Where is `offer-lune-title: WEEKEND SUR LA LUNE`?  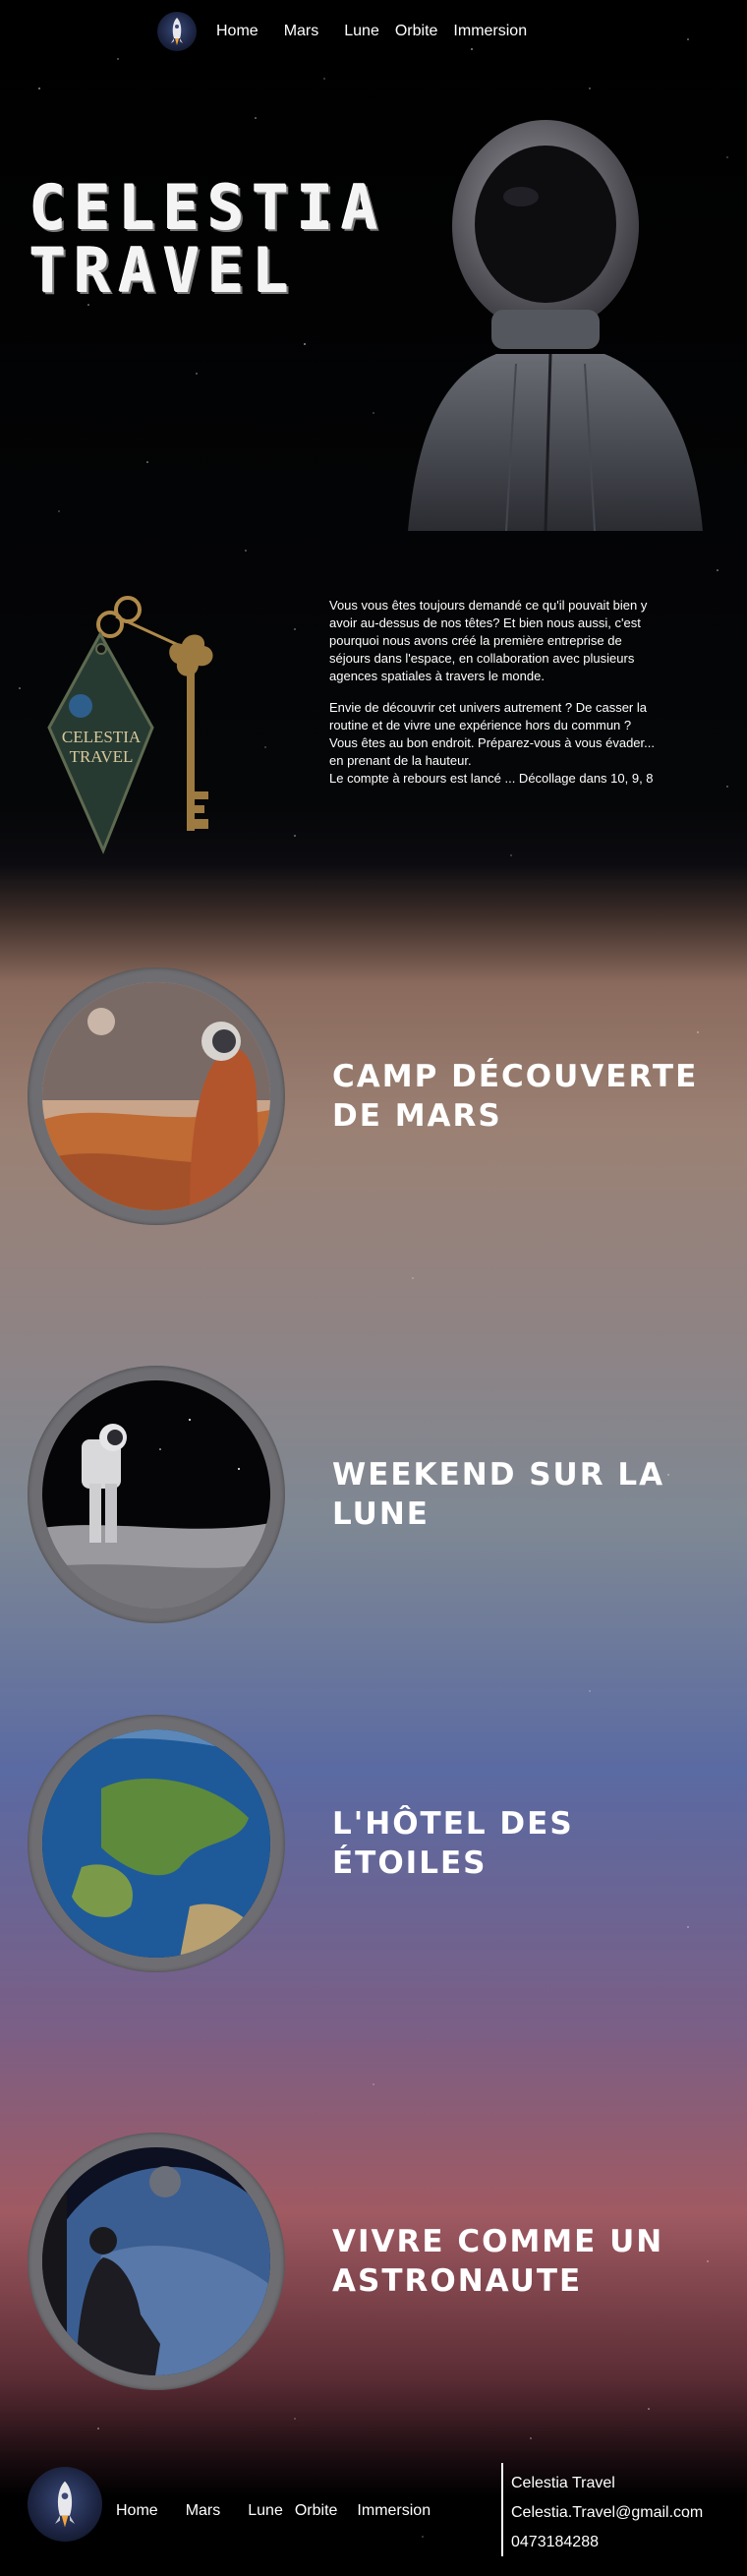 offer-lune-title: WEEKEND SUR LA LUNE is located at coordinates (524, 1494).